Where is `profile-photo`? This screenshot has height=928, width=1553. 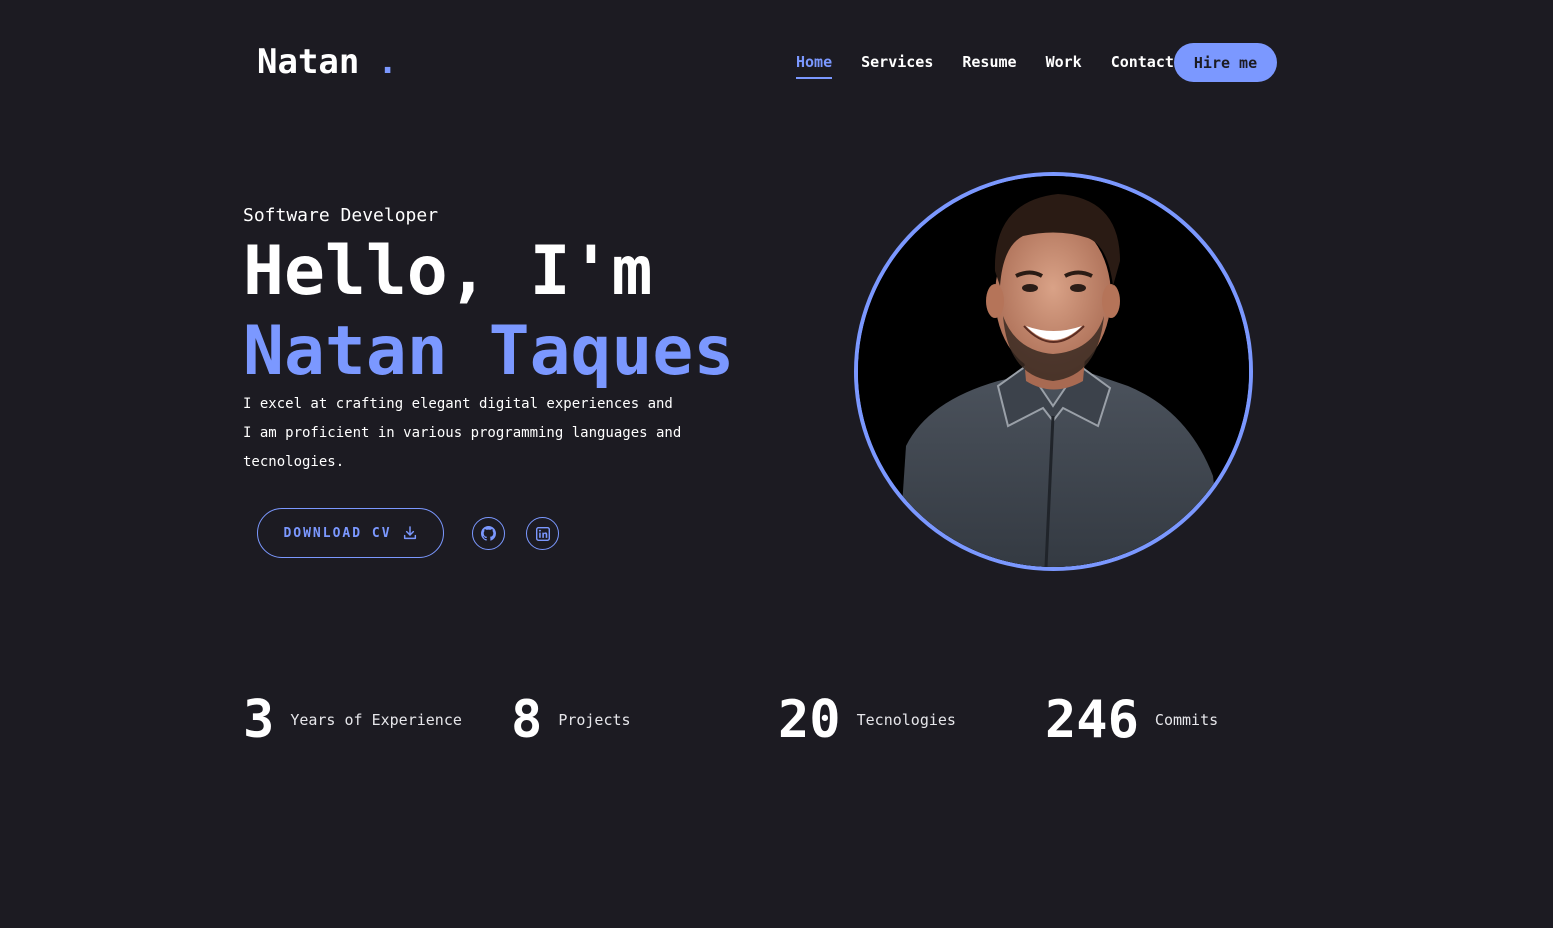
profile-photo is located at coordinates (1053, 371).